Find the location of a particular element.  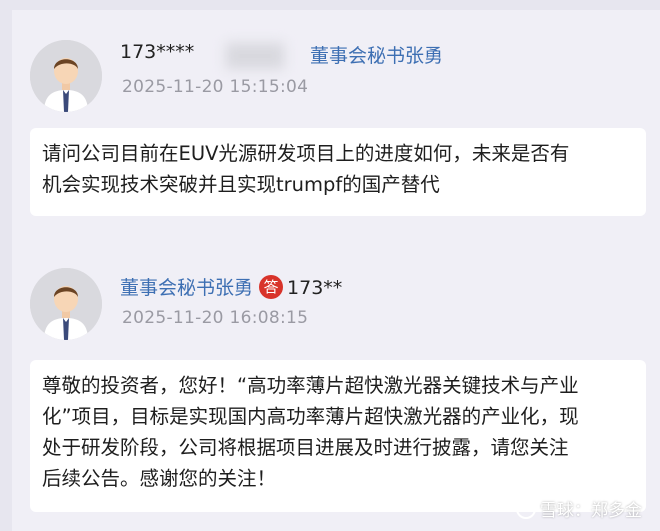

xueqiu-logo-icon is located at coordinates (526, 509).